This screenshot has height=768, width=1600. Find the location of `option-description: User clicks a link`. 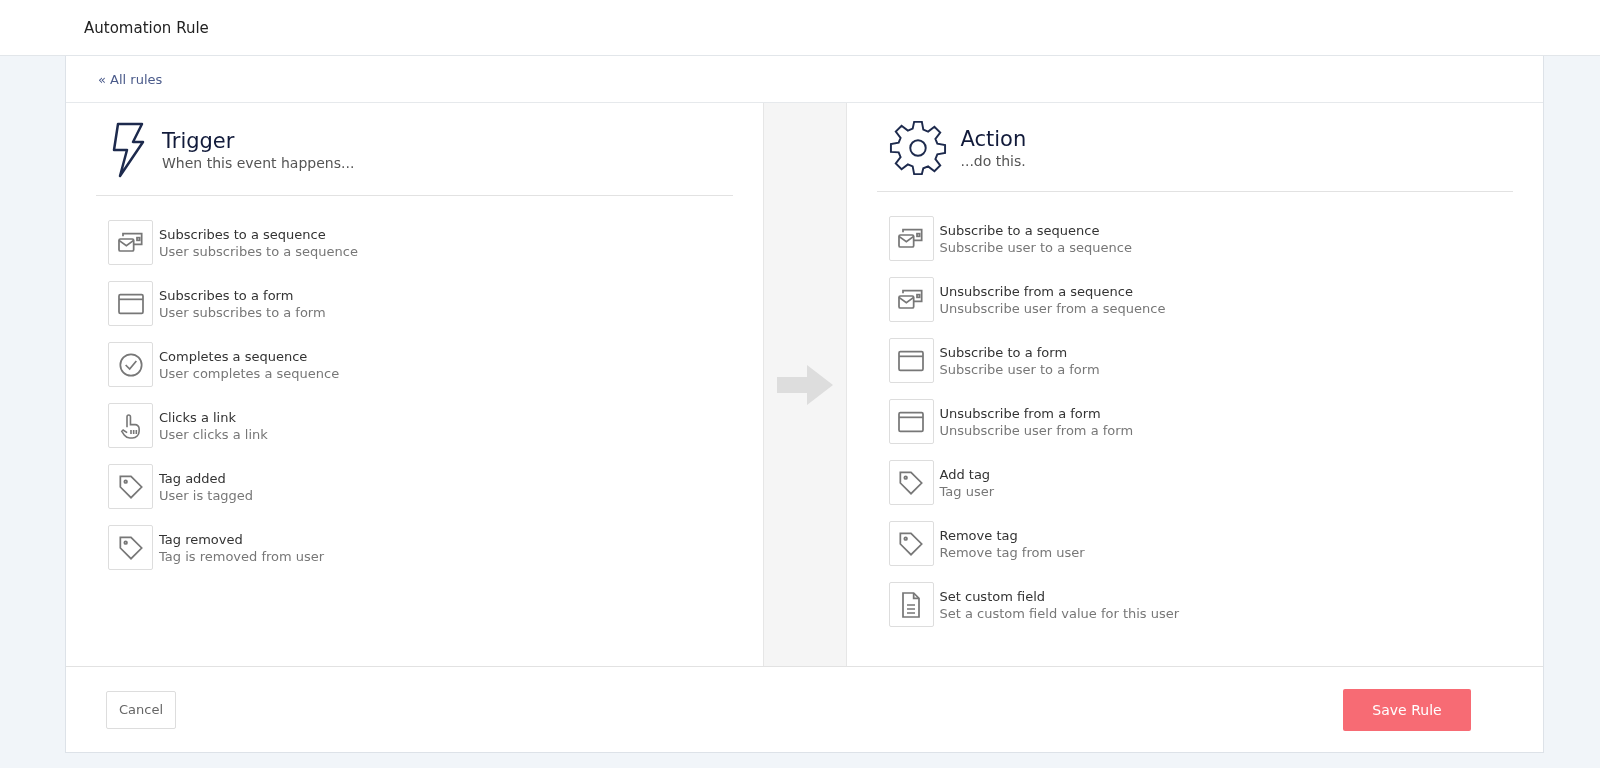

option-description: User clicks a link is located at coordinates (213, 434).